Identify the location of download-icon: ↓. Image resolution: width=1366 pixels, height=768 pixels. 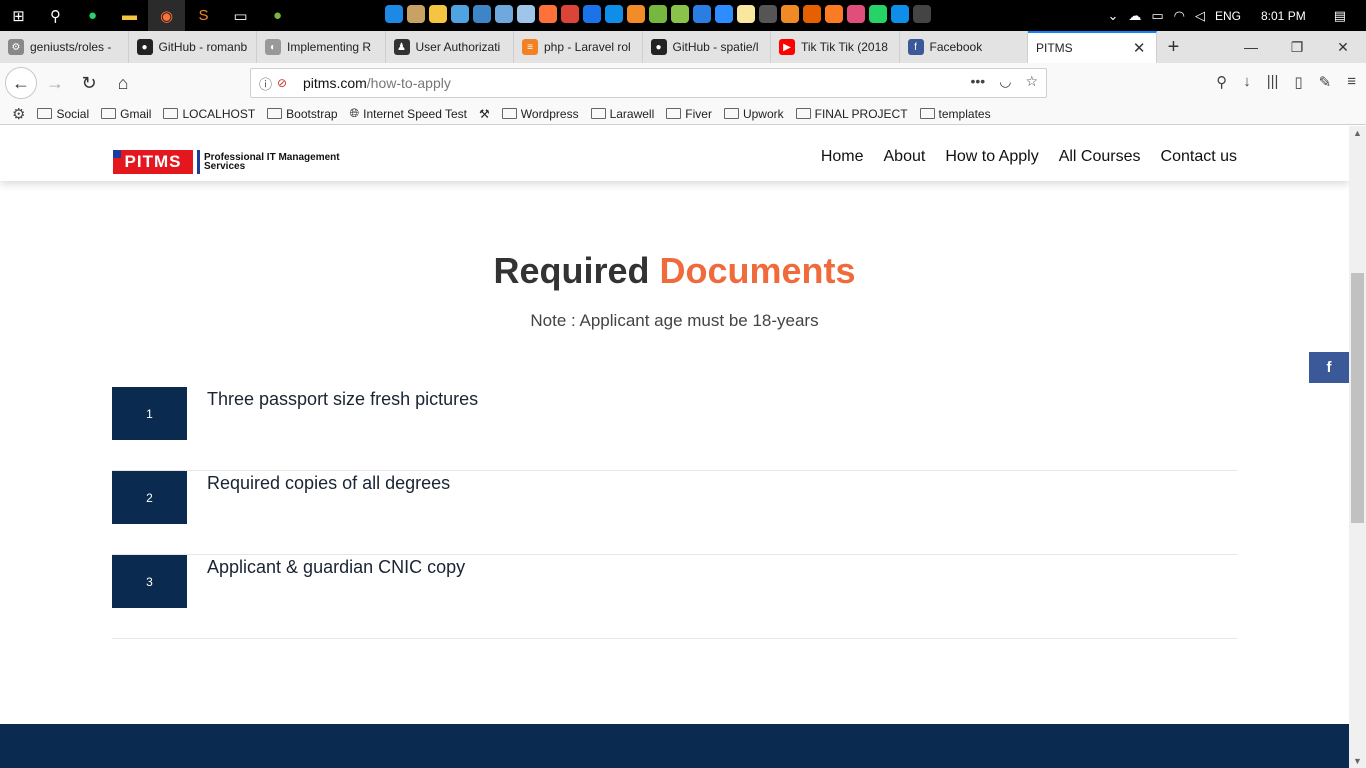
(1247, 82).